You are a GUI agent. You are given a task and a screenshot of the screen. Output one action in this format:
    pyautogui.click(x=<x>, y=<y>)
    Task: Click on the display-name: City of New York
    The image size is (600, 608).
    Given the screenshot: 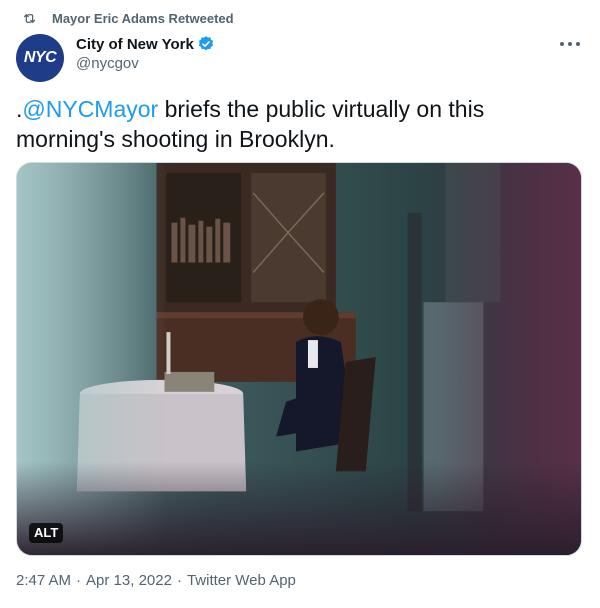 What is the action you would take?
    pyautogui.click(x=135, y=44)
    